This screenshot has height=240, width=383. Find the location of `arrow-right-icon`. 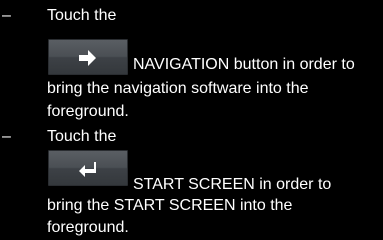

arrow-right-icon is located at coordinates (87, 58).